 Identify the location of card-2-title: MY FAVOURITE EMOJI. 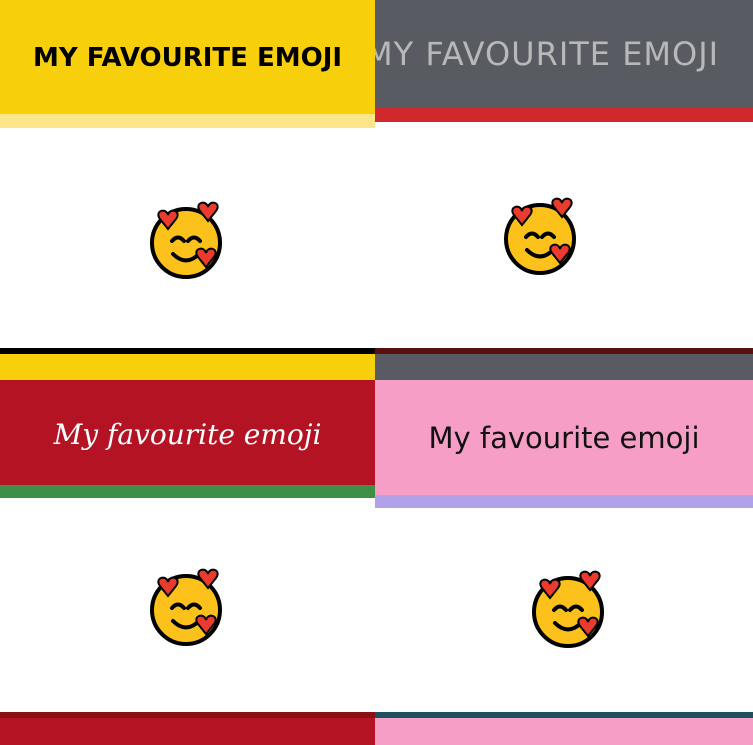
(547, 54).